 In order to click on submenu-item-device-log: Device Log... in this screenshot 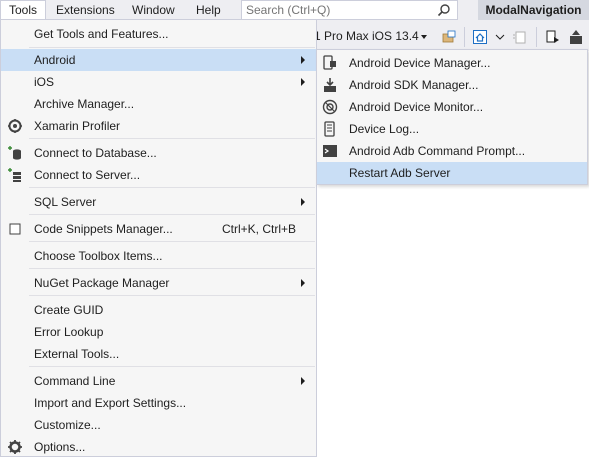, I will do `click(452, 129)`.